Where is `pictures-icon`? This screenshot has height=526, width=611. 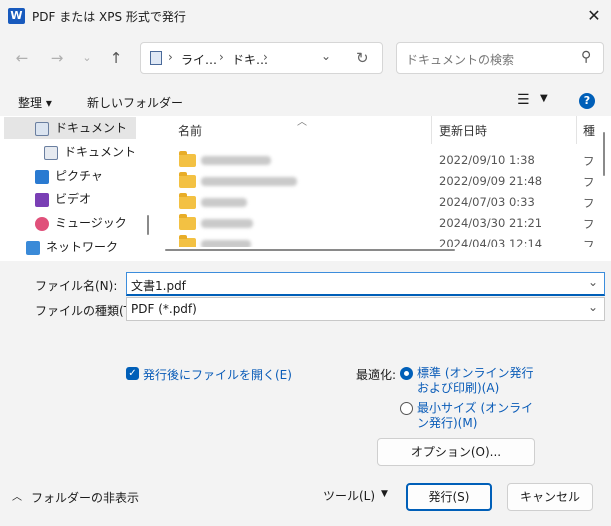 pictures-icon is located at coordinates (42, 176).